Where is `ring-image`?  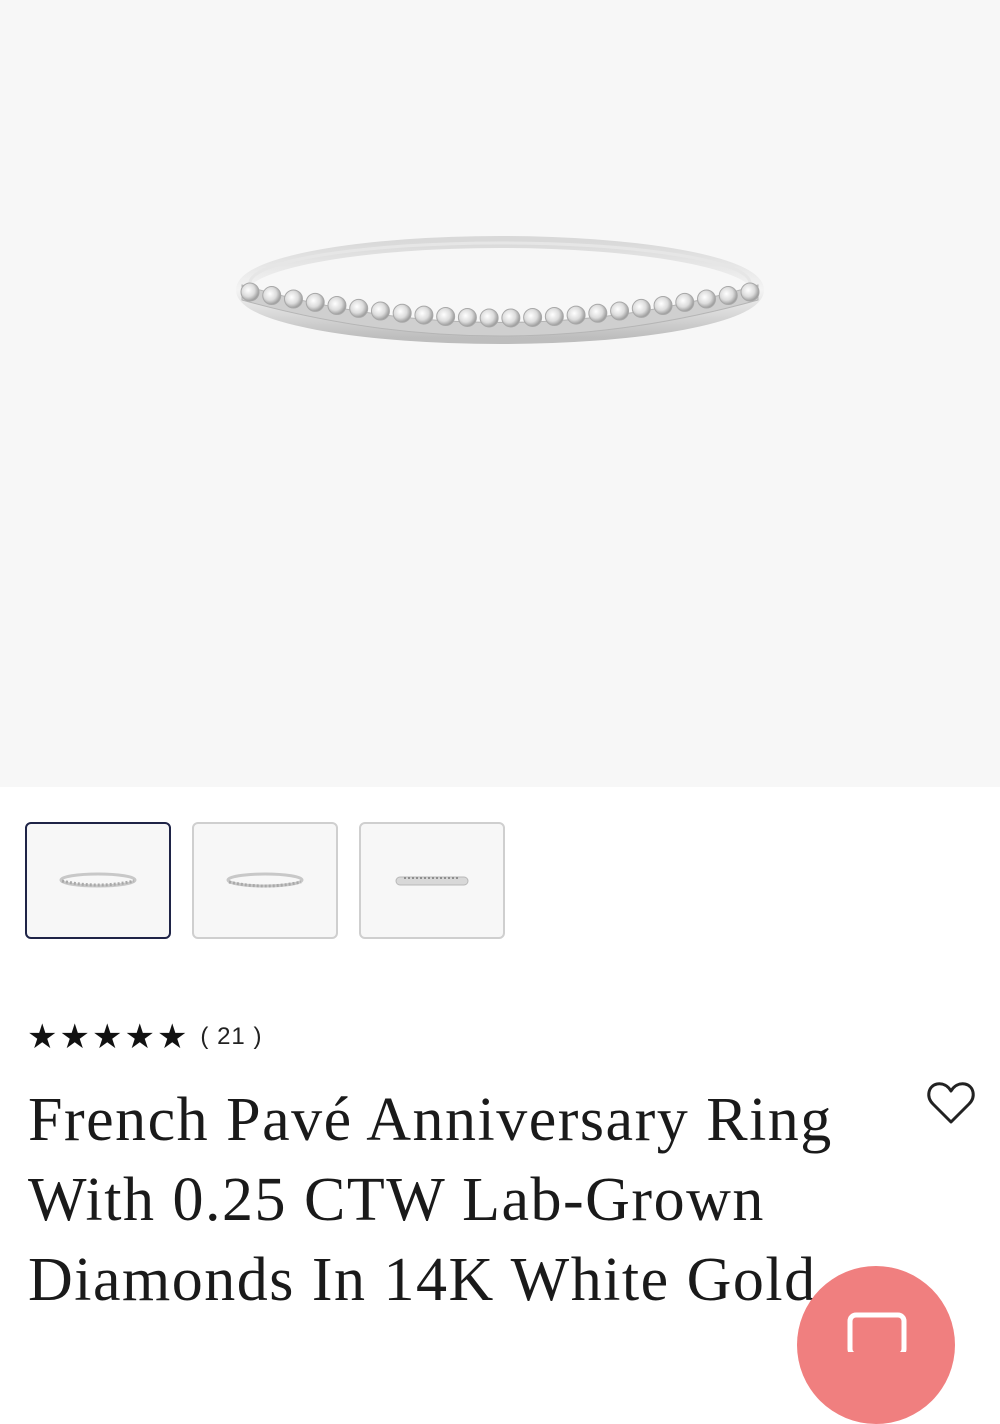 ring-image is located at coordinates (500, 290).